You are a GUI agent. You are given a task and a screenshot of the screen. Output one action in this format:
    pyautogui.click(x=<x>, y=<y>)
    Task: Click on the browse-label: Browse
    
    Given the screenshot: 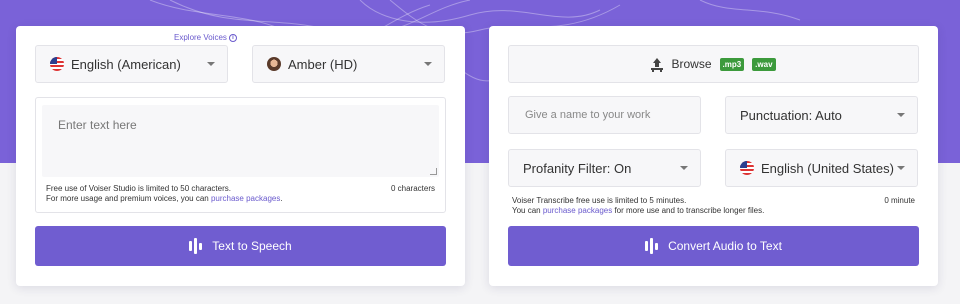 What is the action you would take?
    pyautogui.click(x=691, y=64)
    